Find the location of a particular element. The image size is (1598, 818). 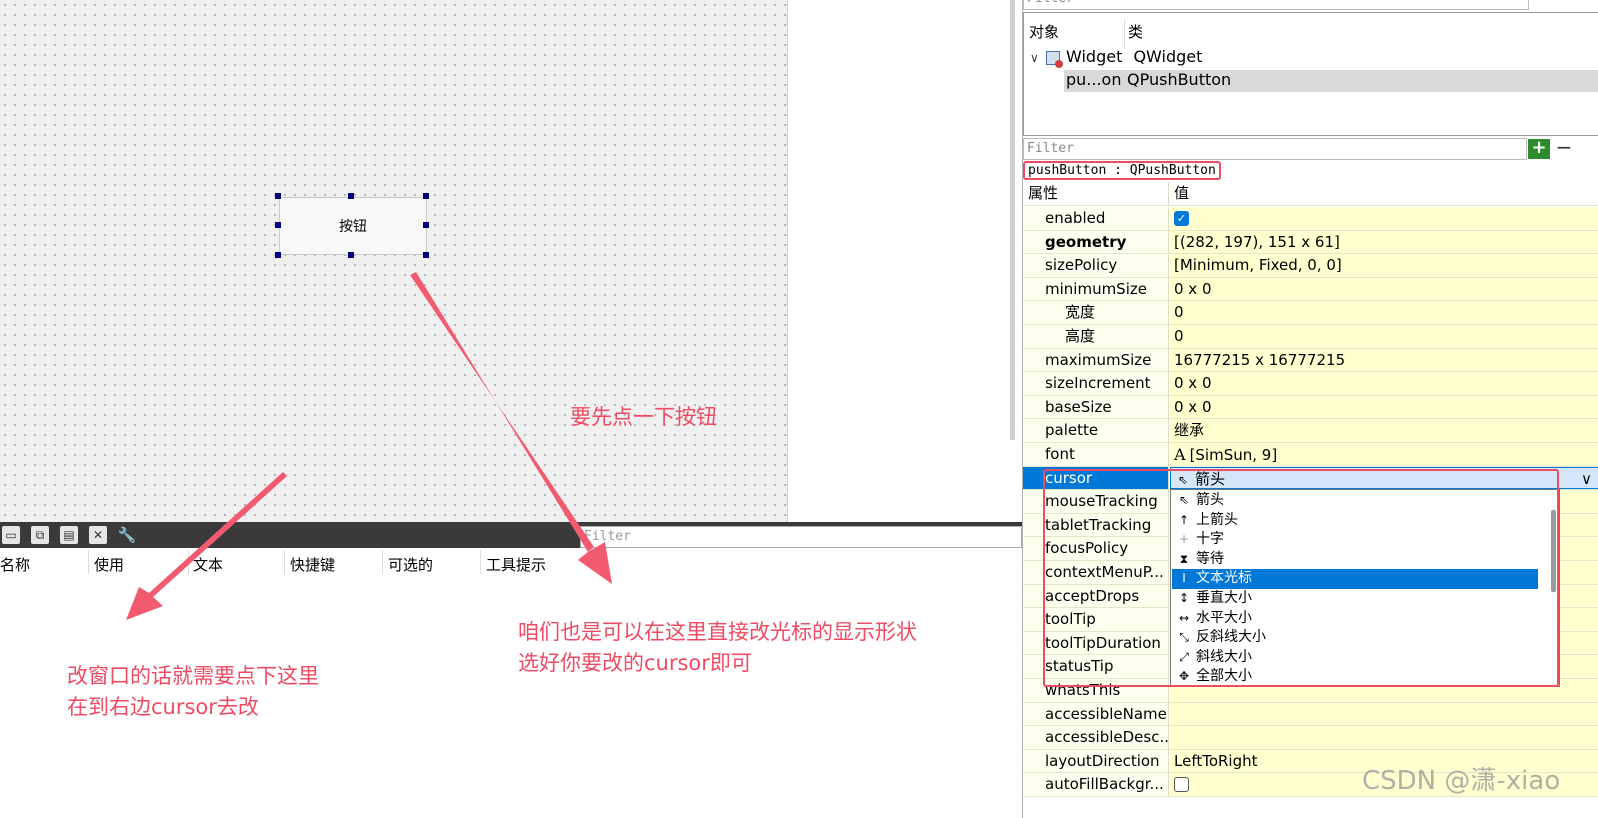

arrow-to-action-editor is located at coordinates (206, 546).